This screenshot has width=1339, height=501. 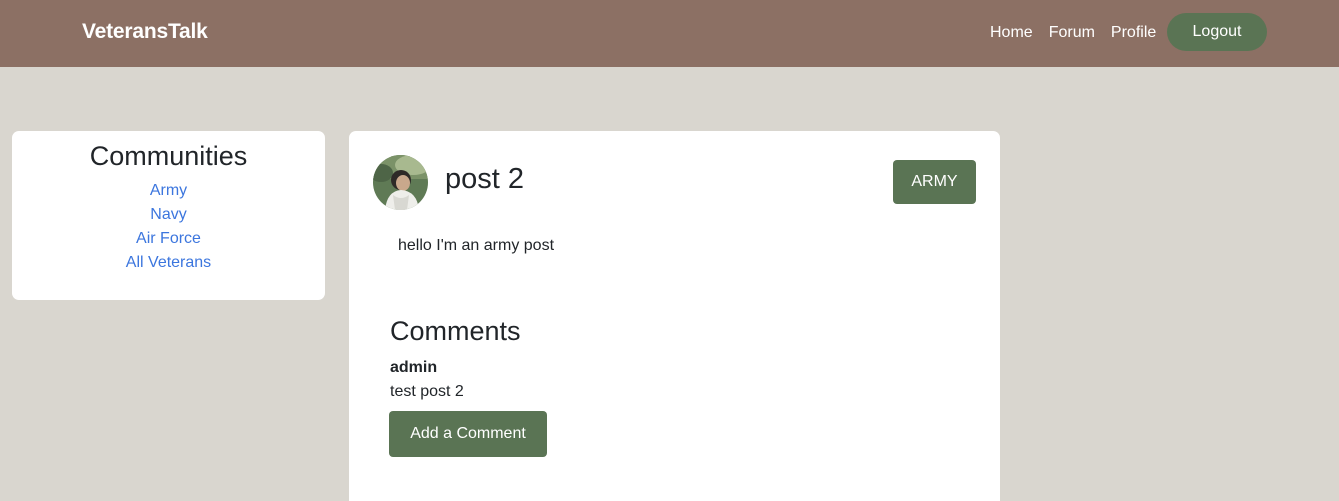 What do you see at coordinates (168, 191) in the screenshot?
I see `community-link-army: Army` at bounding box center [168, 191].